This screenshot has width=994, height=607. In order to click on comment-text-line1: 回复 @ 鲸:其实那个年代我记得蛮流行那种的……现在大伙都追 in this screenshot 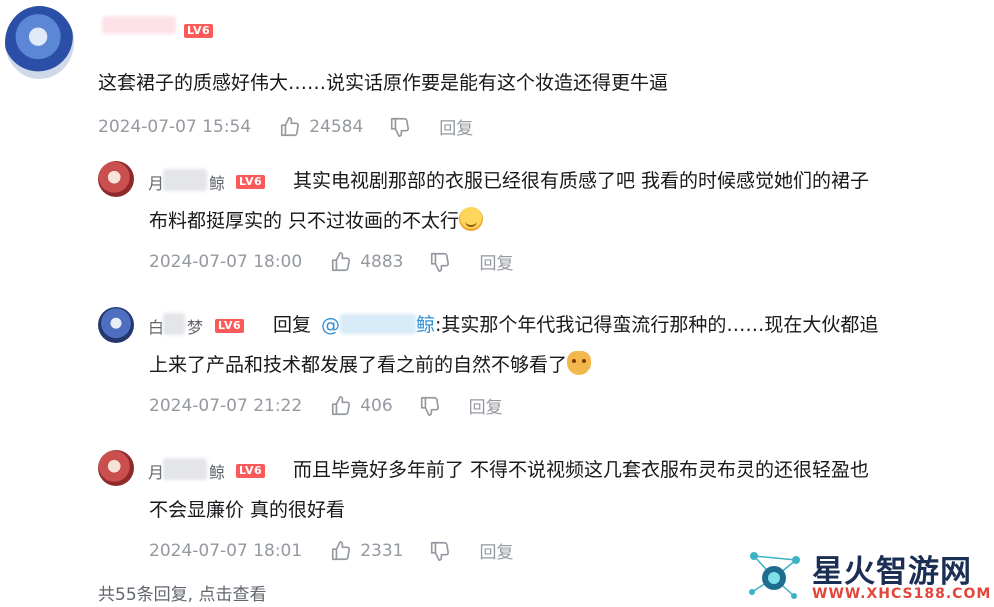, I will do `click(575, 325)`.